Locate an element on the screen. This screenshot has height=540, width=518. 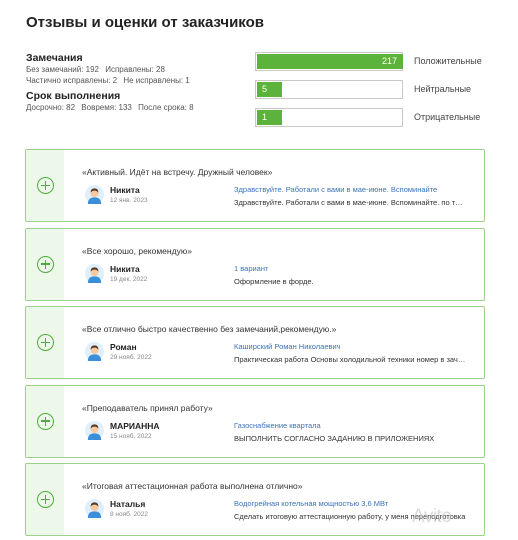
review-quote: «Все хорошо, рекомендую» is located at coordinates (137, 250).